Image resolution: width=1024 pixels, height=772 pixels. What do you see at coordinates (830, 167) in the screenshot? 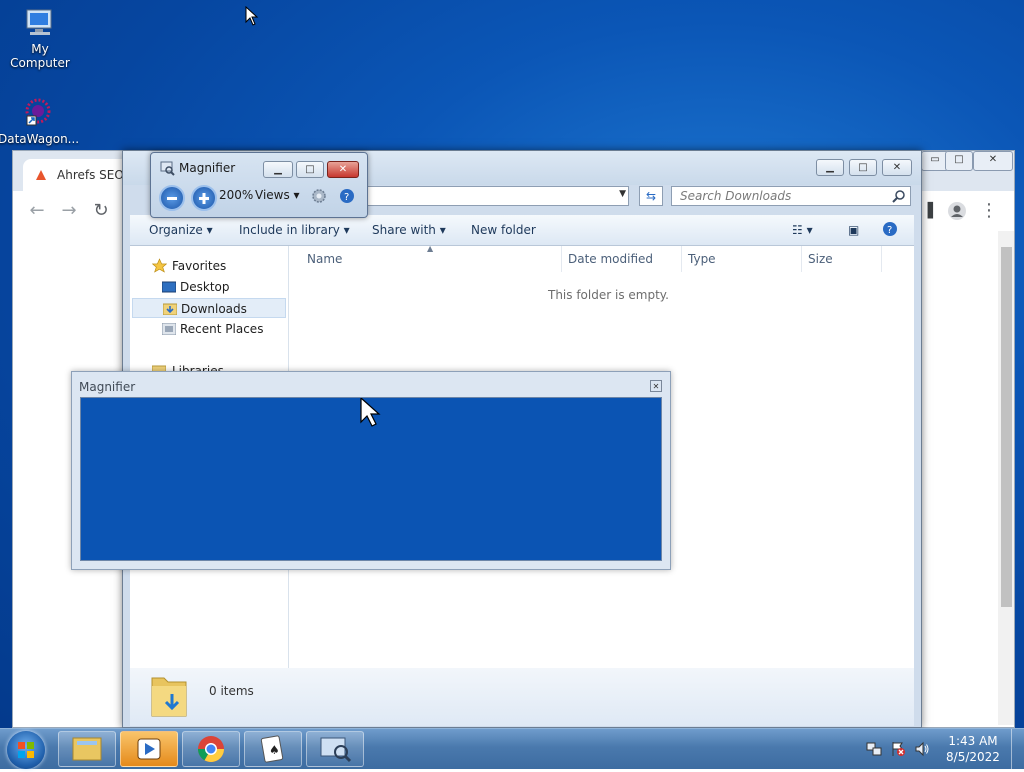
I see `explorer-minimize-button: ▁` at bounding box center [830, 167].